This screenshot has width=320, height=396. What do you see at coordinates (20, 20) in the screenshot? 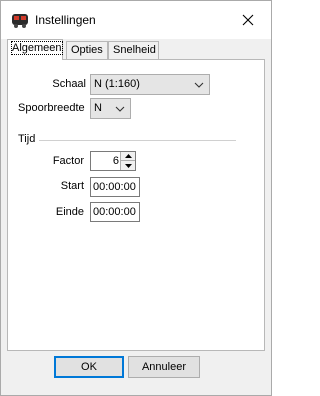
I see `train-icon` at bounding box center [20, 20].